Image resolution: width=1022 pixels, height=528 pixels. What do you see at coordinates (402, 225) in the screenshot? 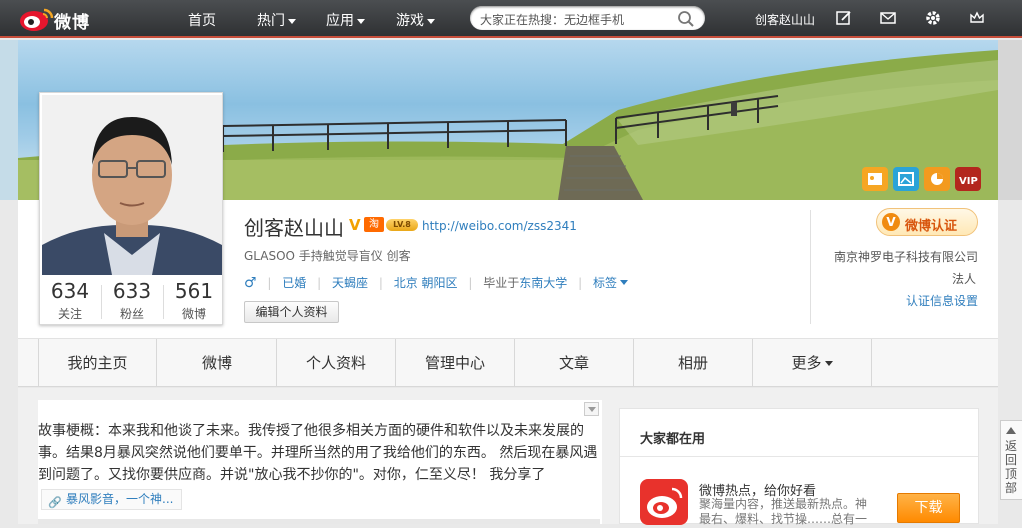
I see `level-badge: LV.8` at bounding box center [402, 225].